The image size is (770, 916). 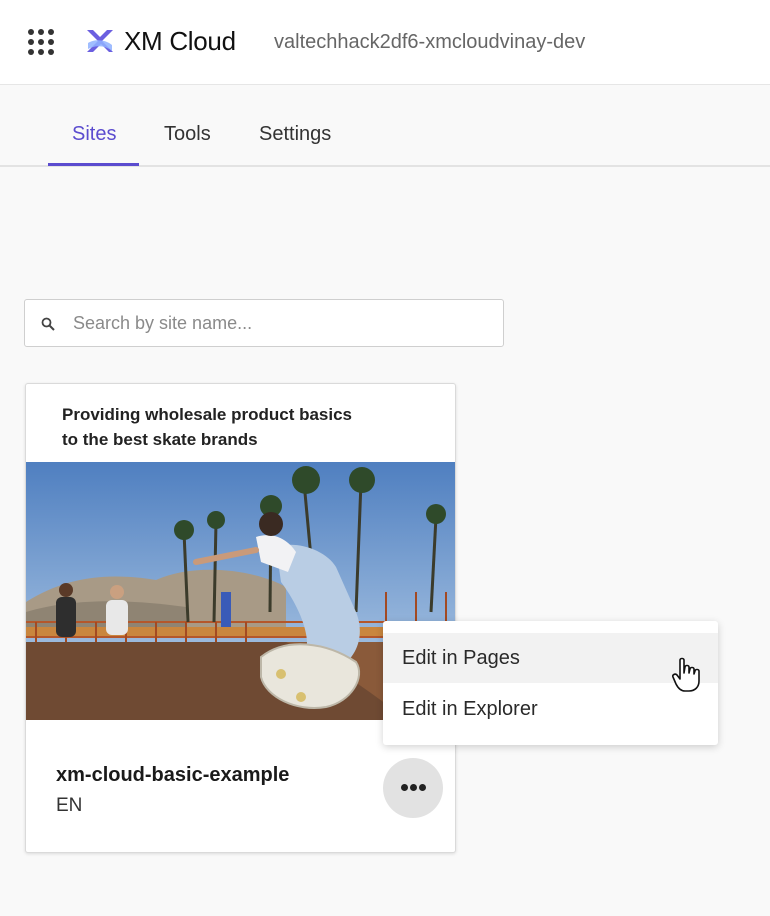 What do you see at coordinates (93, 164) in the screenshot?
I see `active-tab-indicator` at bounding box center [93, 164].